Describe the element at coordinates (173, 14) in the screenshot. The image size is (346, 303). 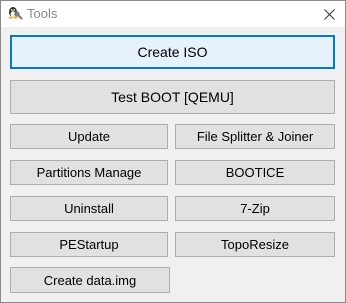
I see `title-bar: Tools` at that location.